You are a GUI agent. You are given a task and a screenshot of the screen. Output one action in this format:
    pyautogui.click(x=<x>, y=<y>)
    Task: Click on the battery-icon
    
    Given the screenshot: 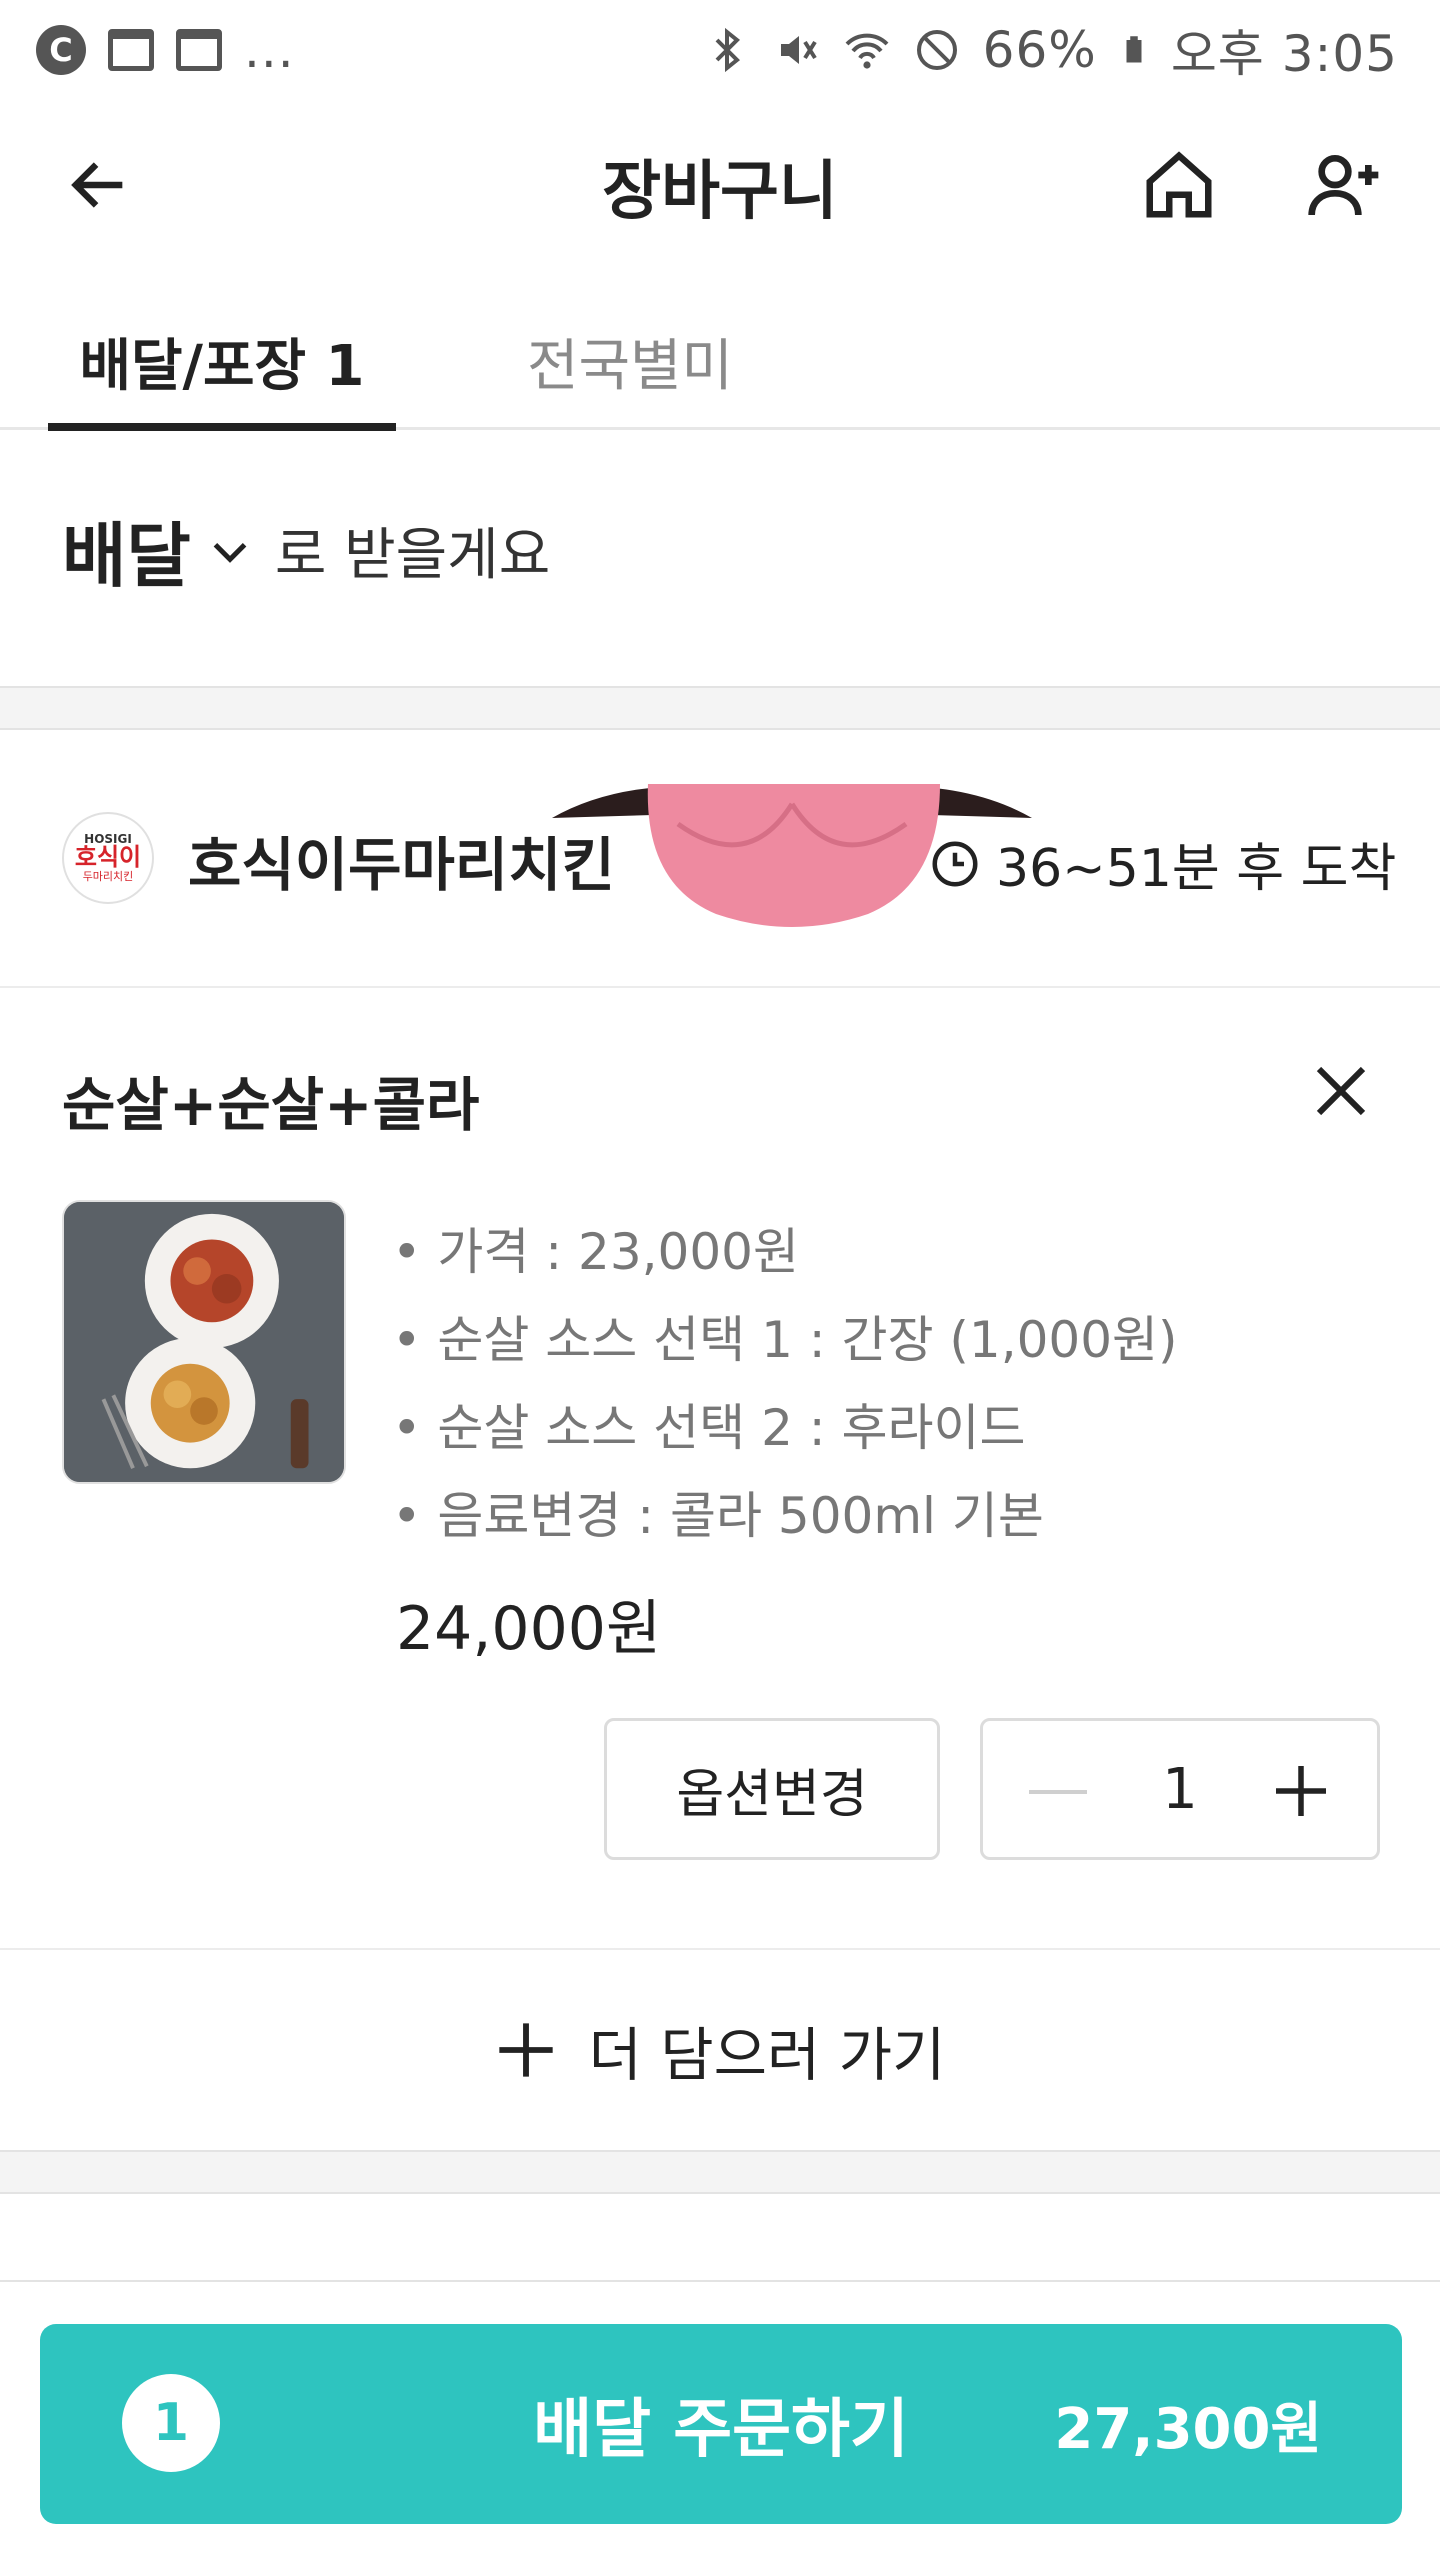 What is the action you would take?
    pyautogui.click(x=1134, y=49)
    